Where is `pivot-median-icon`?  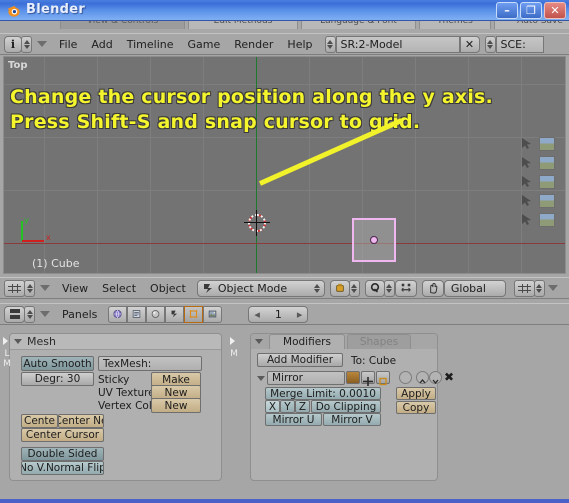 pivot-median-icon is located at coordinates (374, 288).